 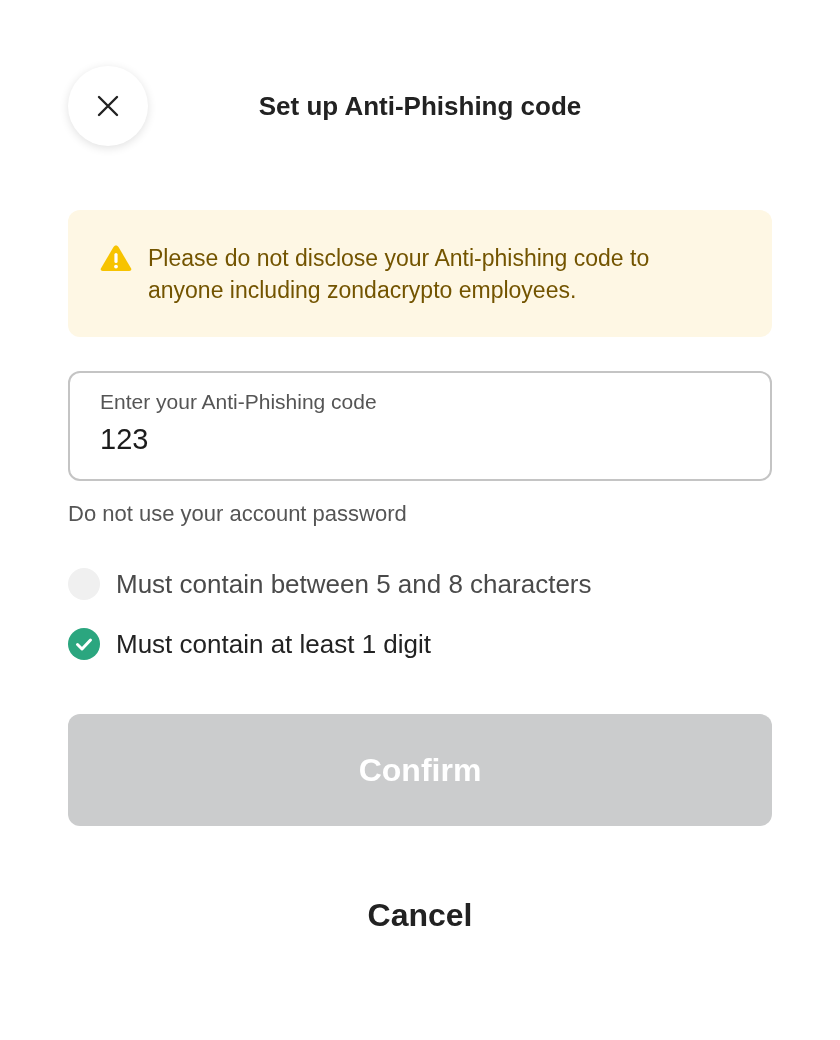 What do you see at coordinates (108, 106) in the screenshot?
I see `close-icon` at bounding box center [108, 106].